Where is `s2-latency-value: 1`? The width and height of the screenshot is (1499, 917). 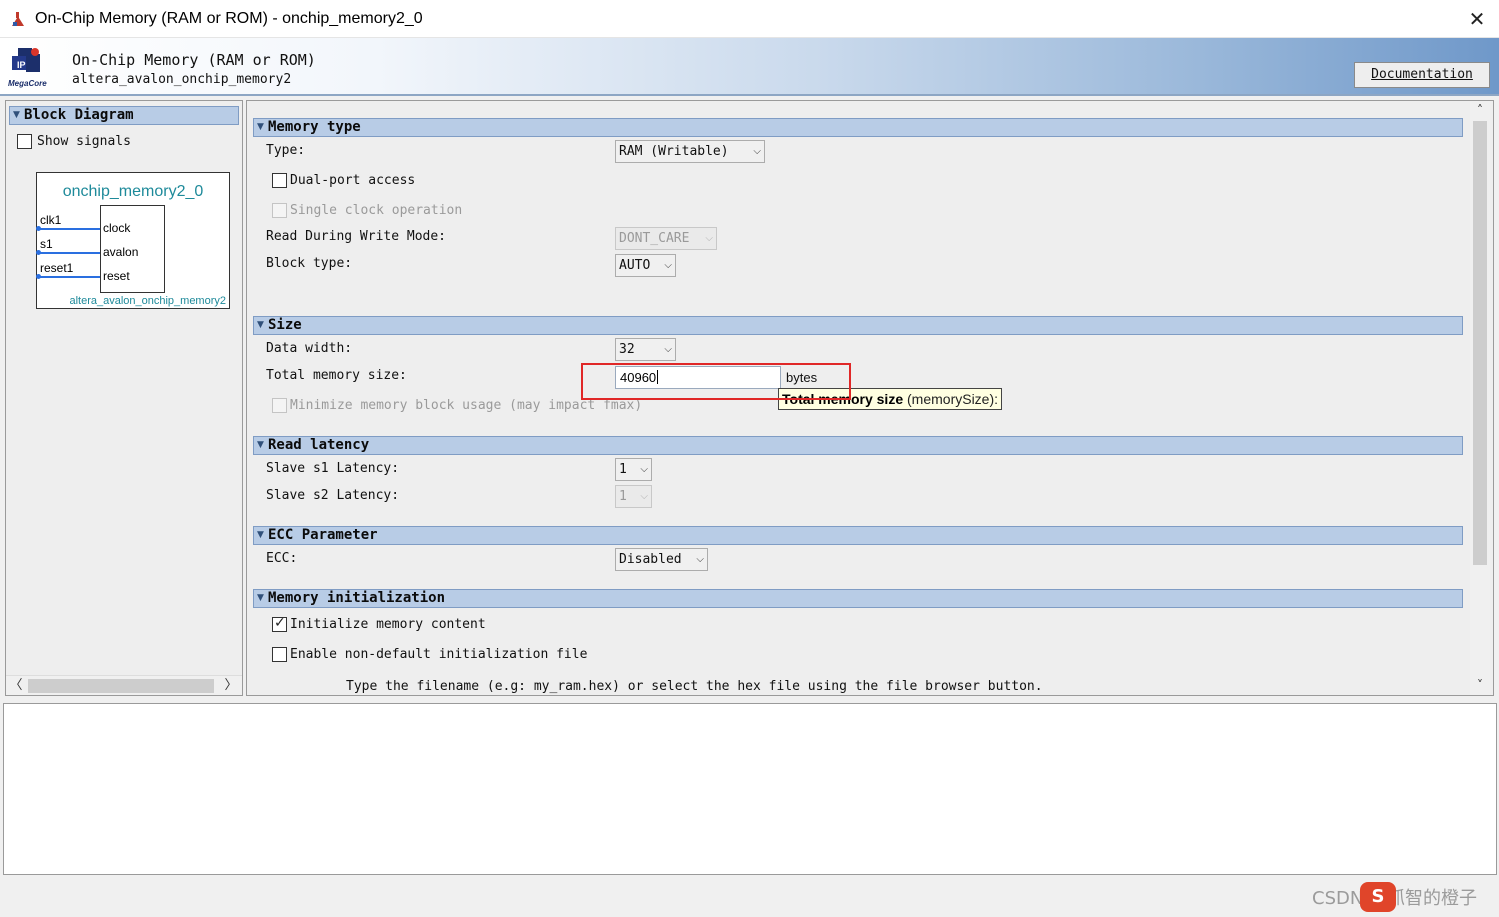 s2-latency-value: 1 is located at coordinates (623, 496).